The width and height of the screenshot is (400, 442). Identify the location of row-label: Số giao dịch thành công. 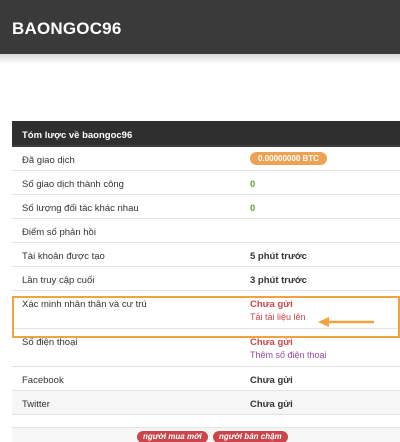
(73, 184).